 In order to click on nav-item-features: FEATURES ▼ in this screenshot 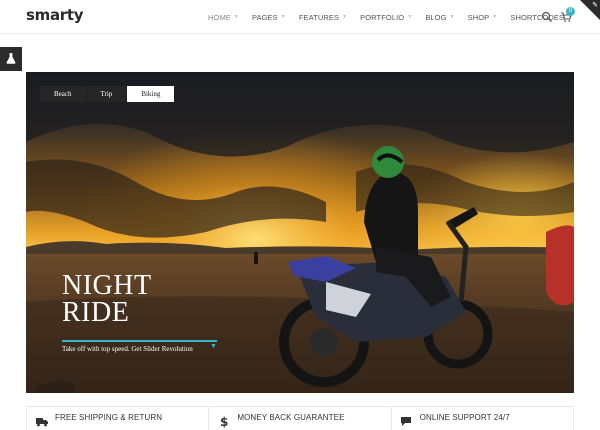, I will do `click(323, 17)`.